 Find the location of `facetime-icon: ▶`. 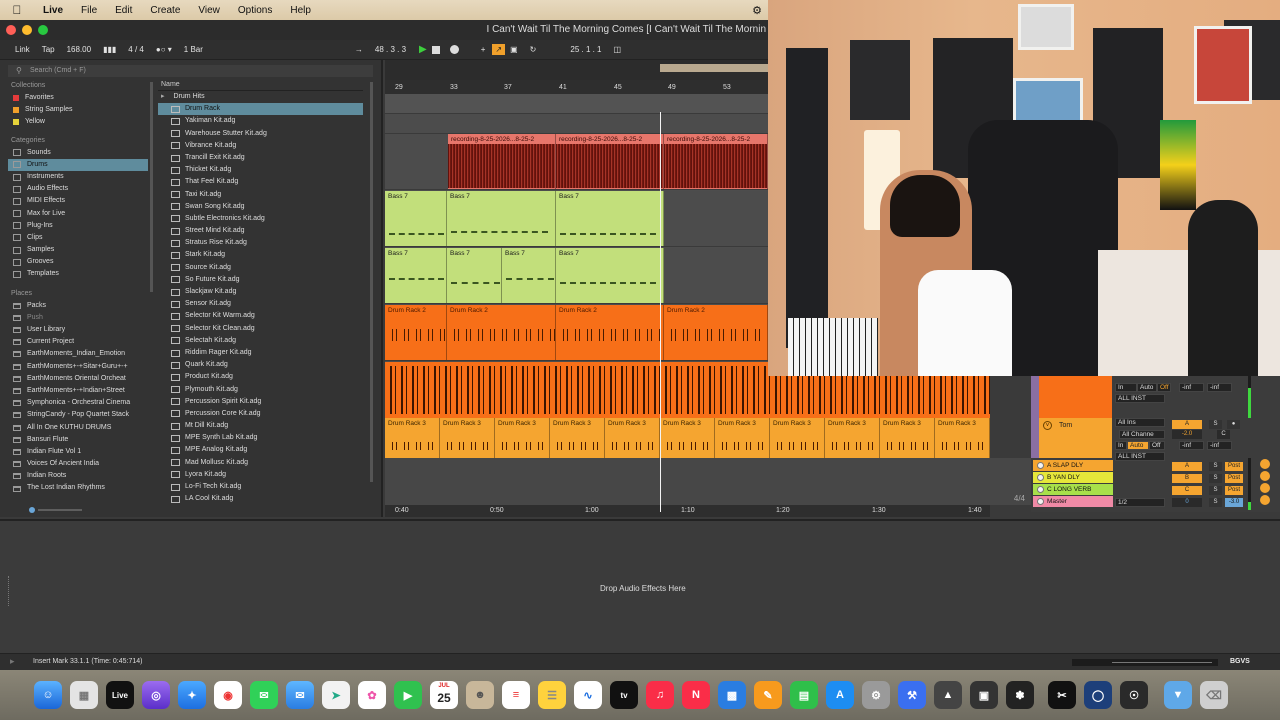

facetime-icon: ▶ is located at coordinates (408, 695).